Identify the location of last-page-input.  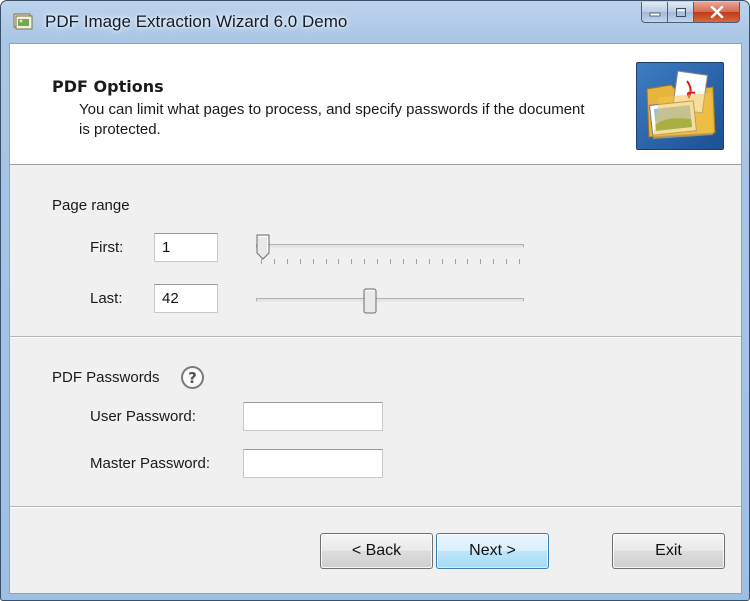
(186, 298).